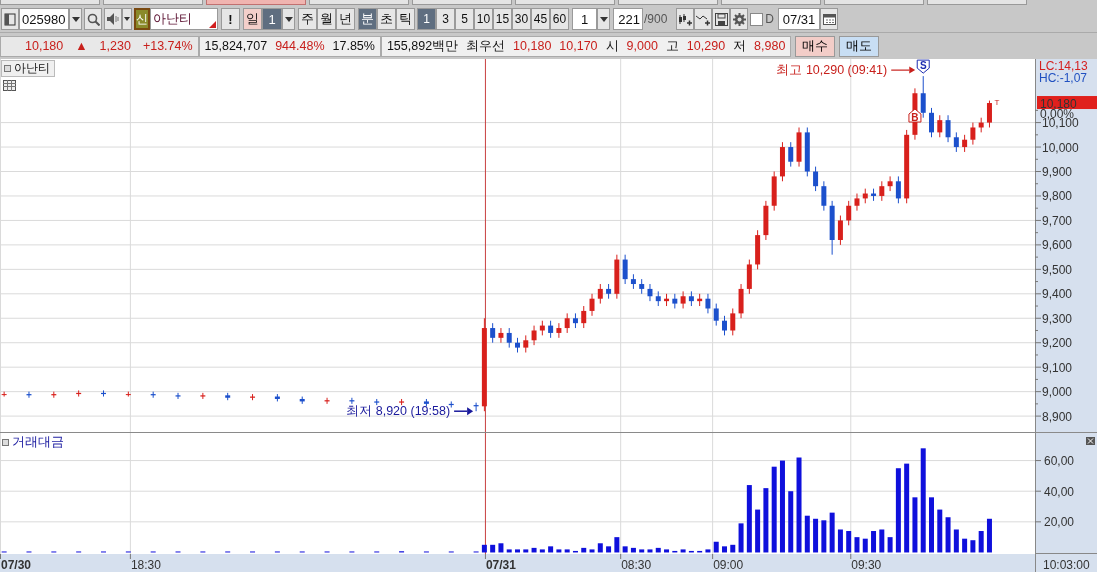  What do you see at coordinates (832, 70) in the screenshot?
I see `high-price-label: 최고 10,290 (09:41)` at bounding box center [832, 70].